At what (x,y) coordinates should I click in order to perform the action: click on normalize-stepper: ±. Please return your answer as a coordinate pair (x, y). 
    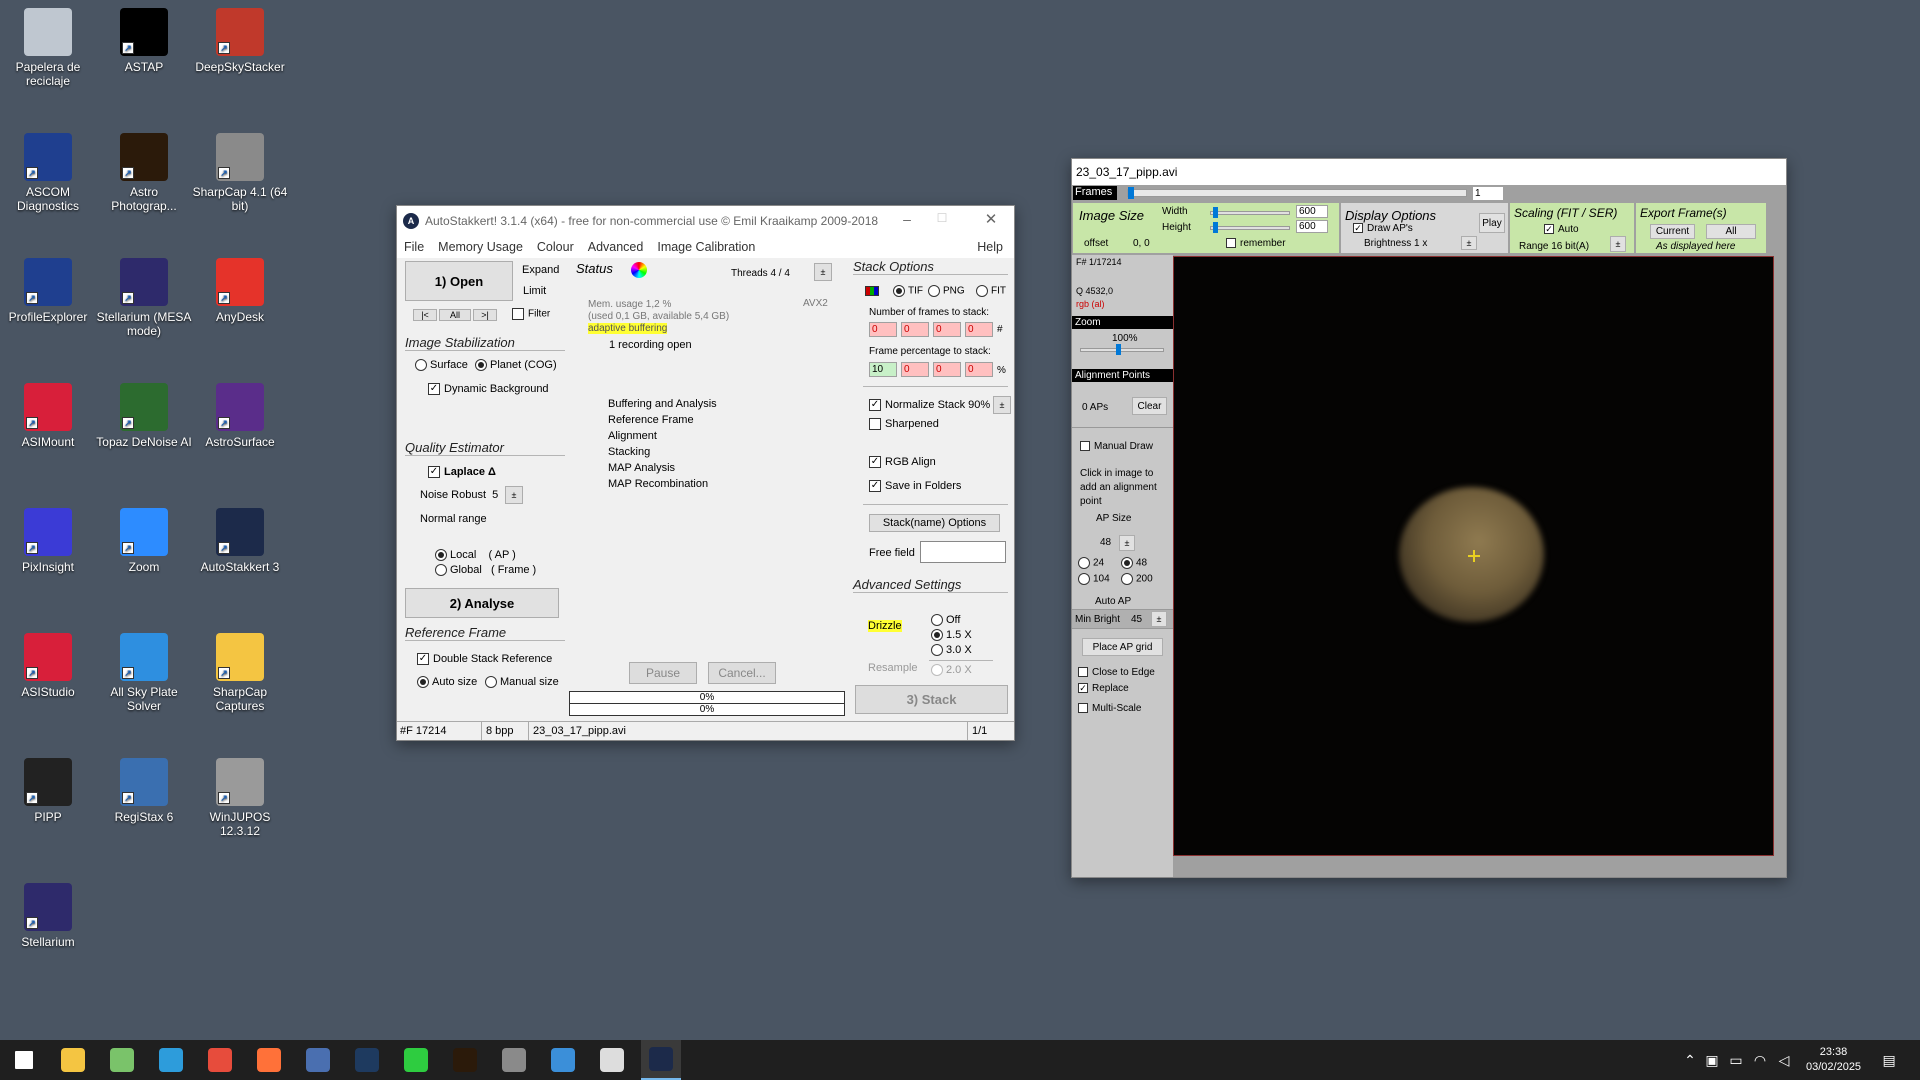
    Looking at the image, I should click on (1002, 405).